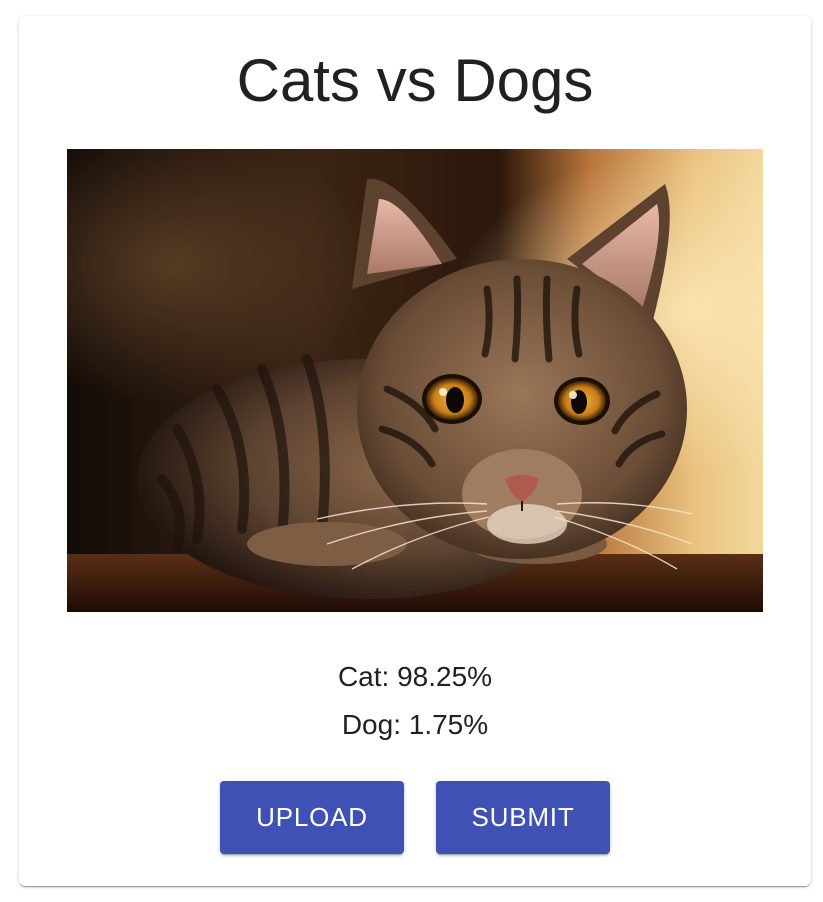 The image size is (823, 902). Describe the element at coordinates (312, 817) in the screenshot. I see `upload-button: UPLOAD` at that location.